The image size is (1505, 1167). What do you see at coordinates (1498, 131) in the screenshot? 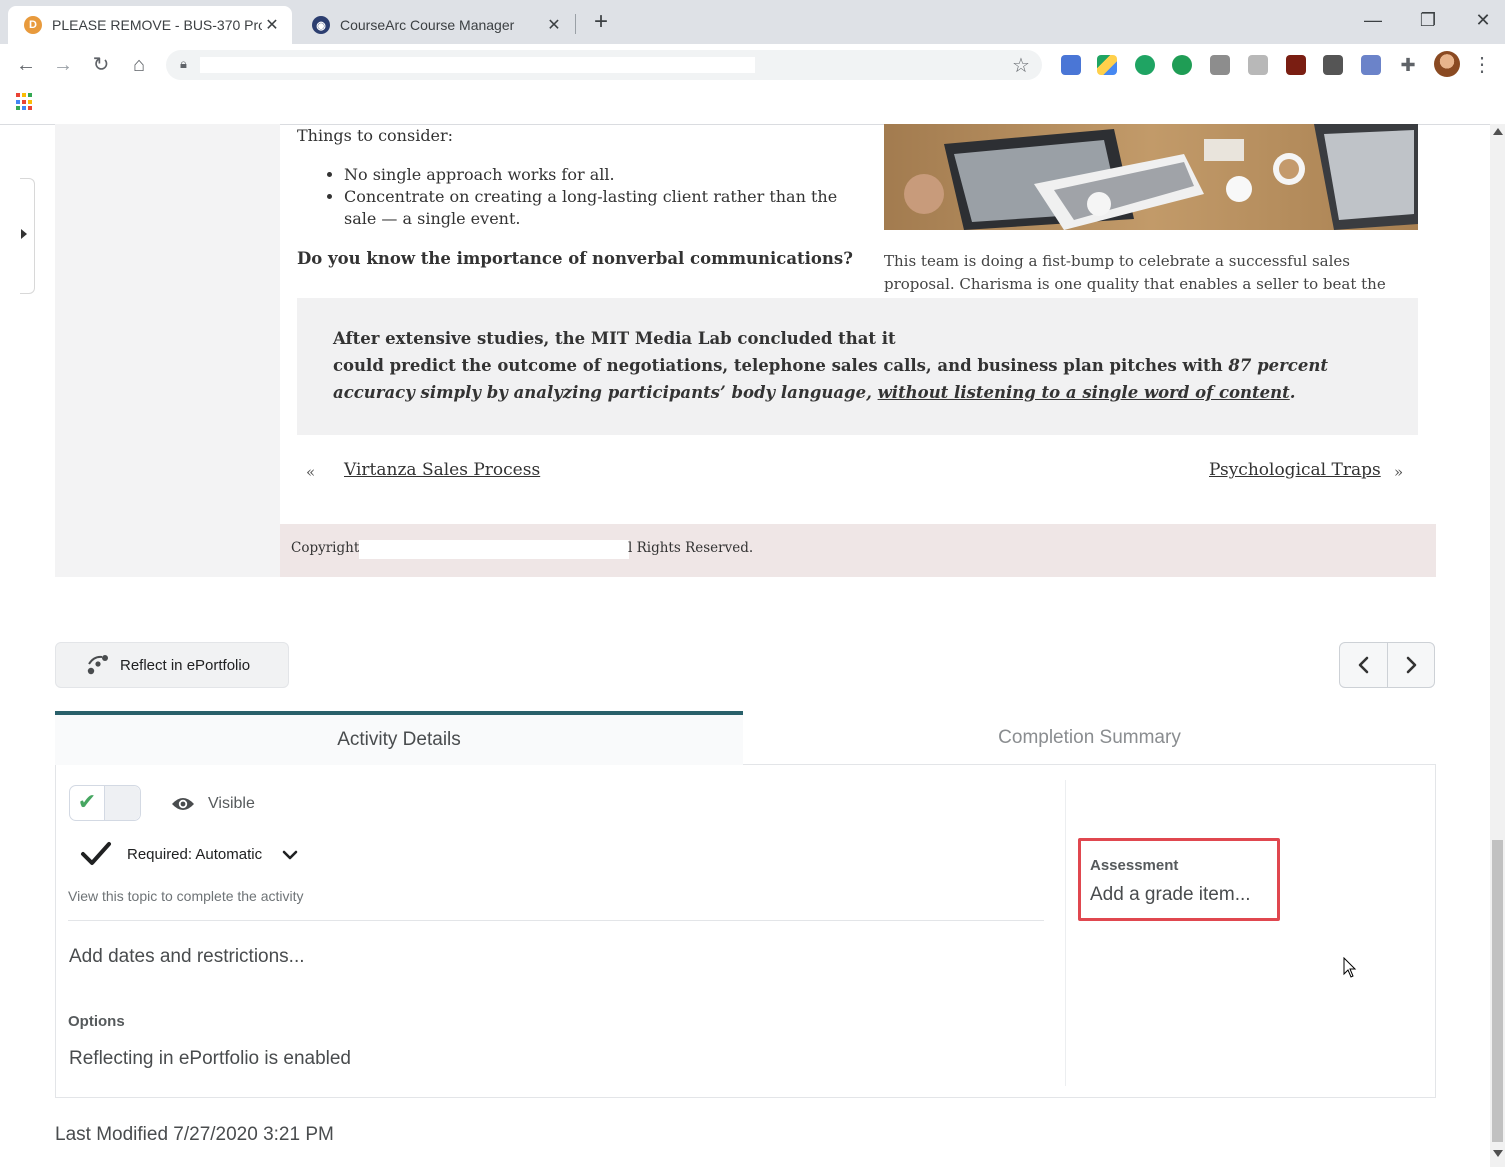
I see `scroll-up-icon` at bounding box center [1498, 131].